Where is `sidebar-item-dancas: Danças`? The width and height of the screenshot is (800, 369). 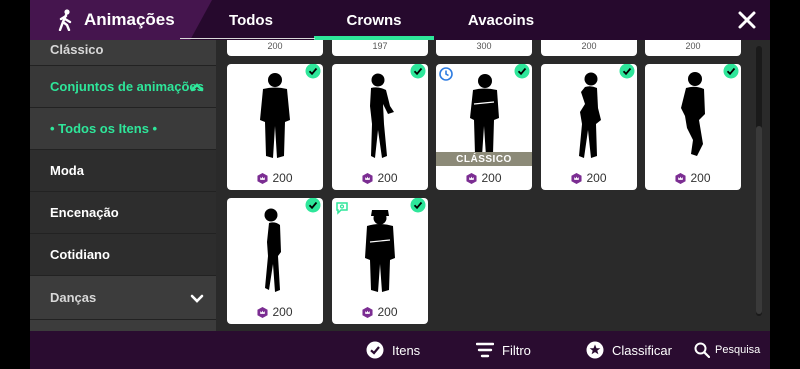 sidebar-item-dancas: Danças is located at coordinates (123, 298).